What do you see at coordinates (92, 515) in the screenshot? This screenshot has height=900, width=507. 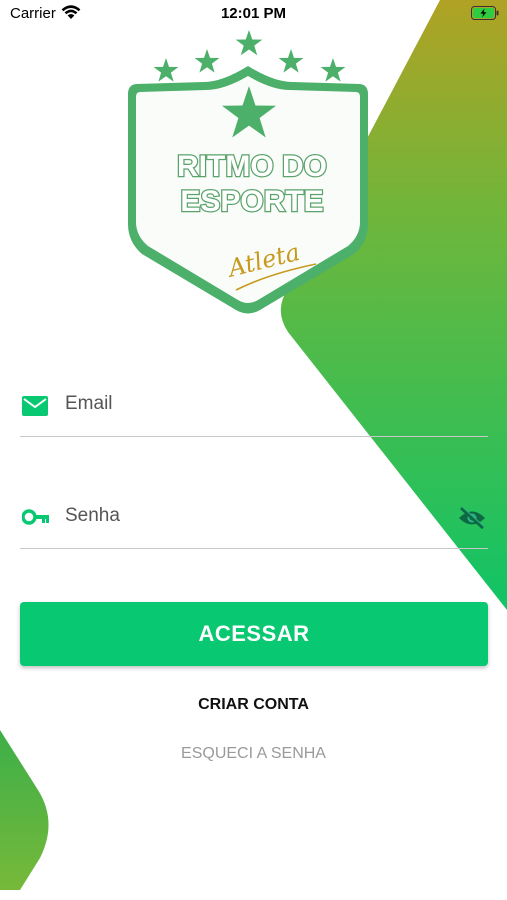 I see `password-placeholder: Senha` at bounding box center [92, 515].